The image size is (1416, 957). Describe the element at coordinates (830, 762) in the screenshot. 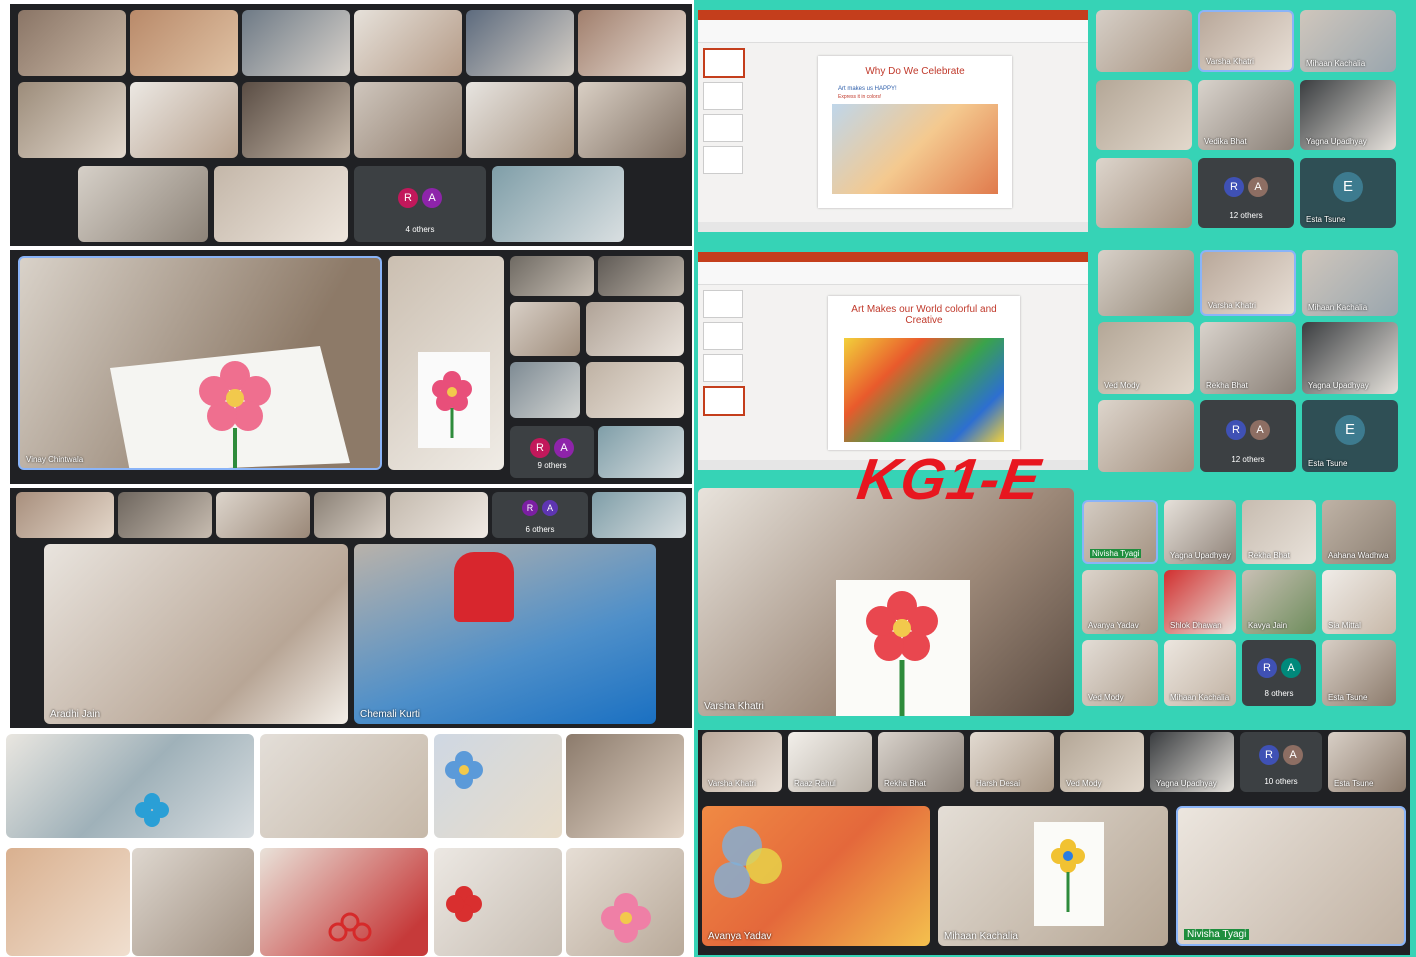

I see `video-tile: Raaz Rahul` at that location.